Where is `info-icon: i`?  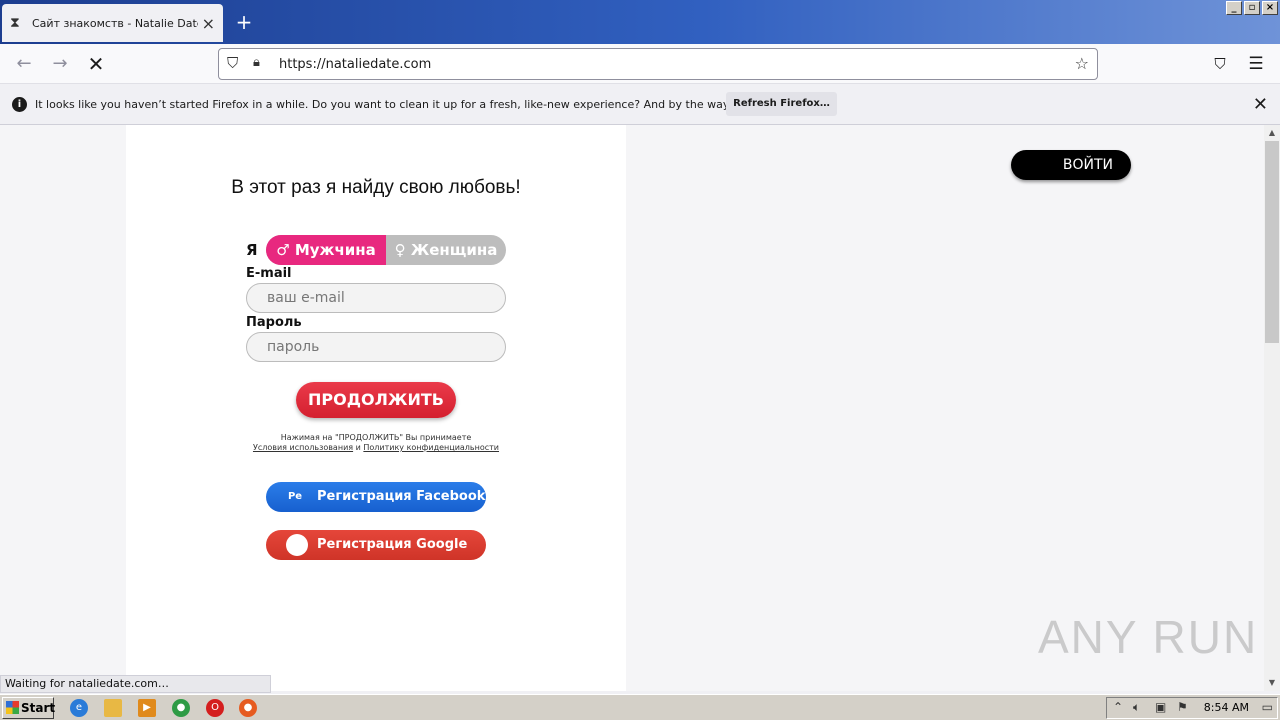
info-icon: i is located at coordinates (19, 104).